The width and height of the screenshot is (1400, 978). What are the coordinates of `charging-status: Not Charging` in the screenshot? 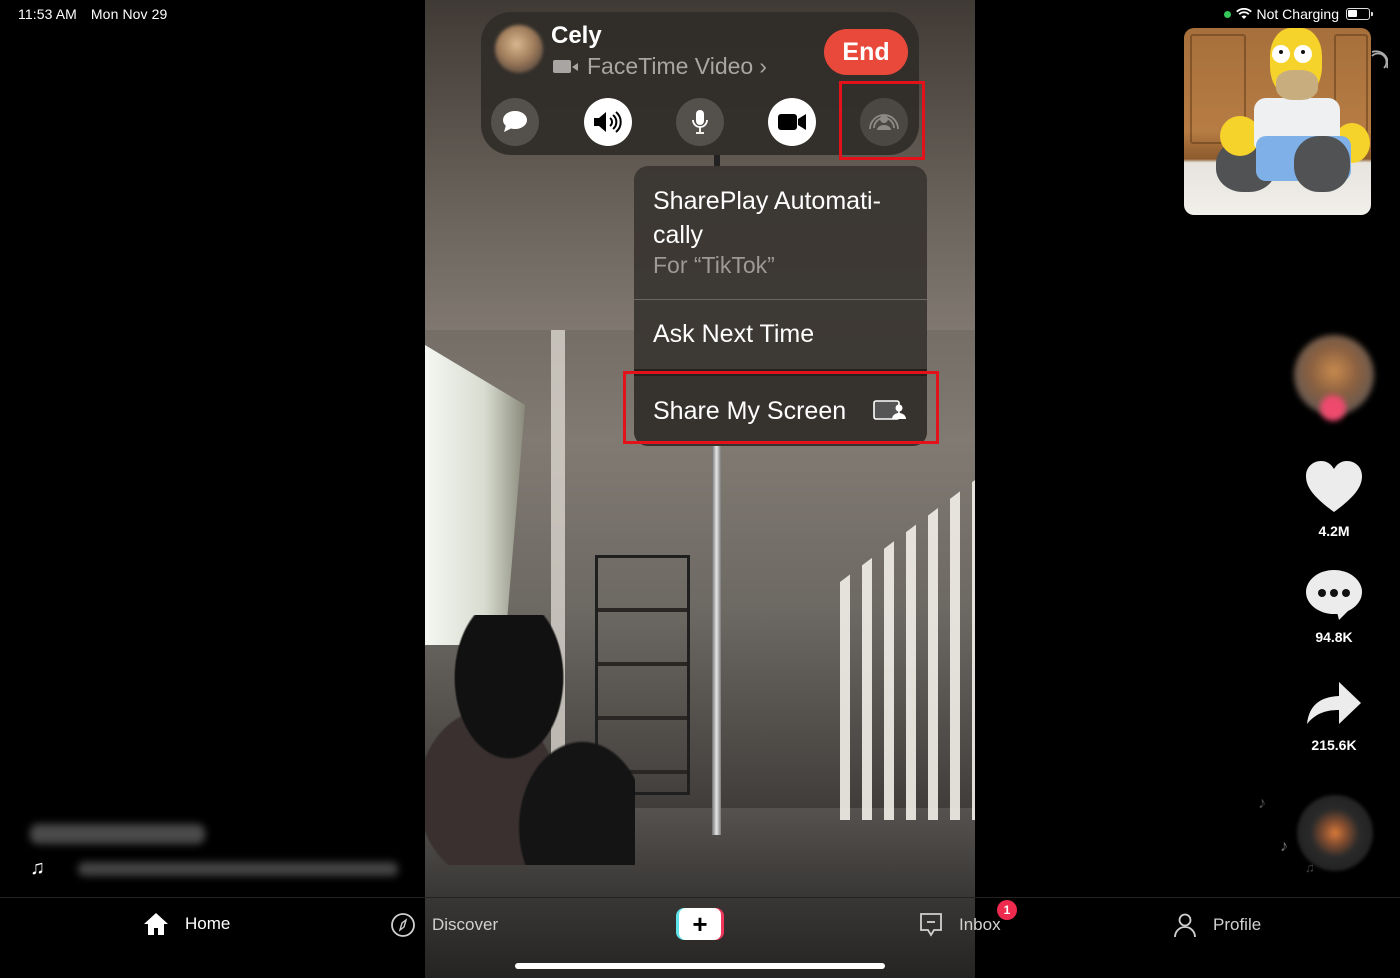 It's located at (1298, 14).